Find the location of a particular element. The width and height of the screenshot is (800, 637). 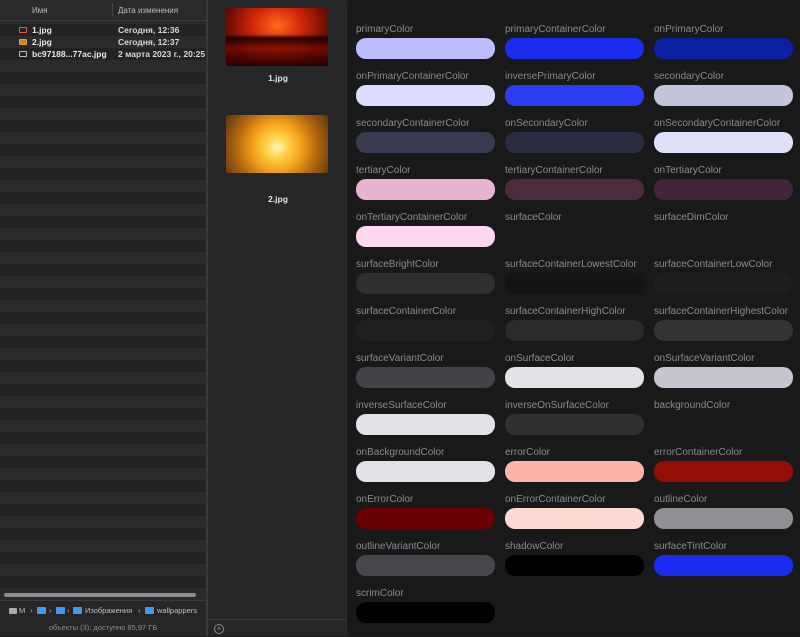

horizontal-scrollbar is located at coordinates (100, 595).